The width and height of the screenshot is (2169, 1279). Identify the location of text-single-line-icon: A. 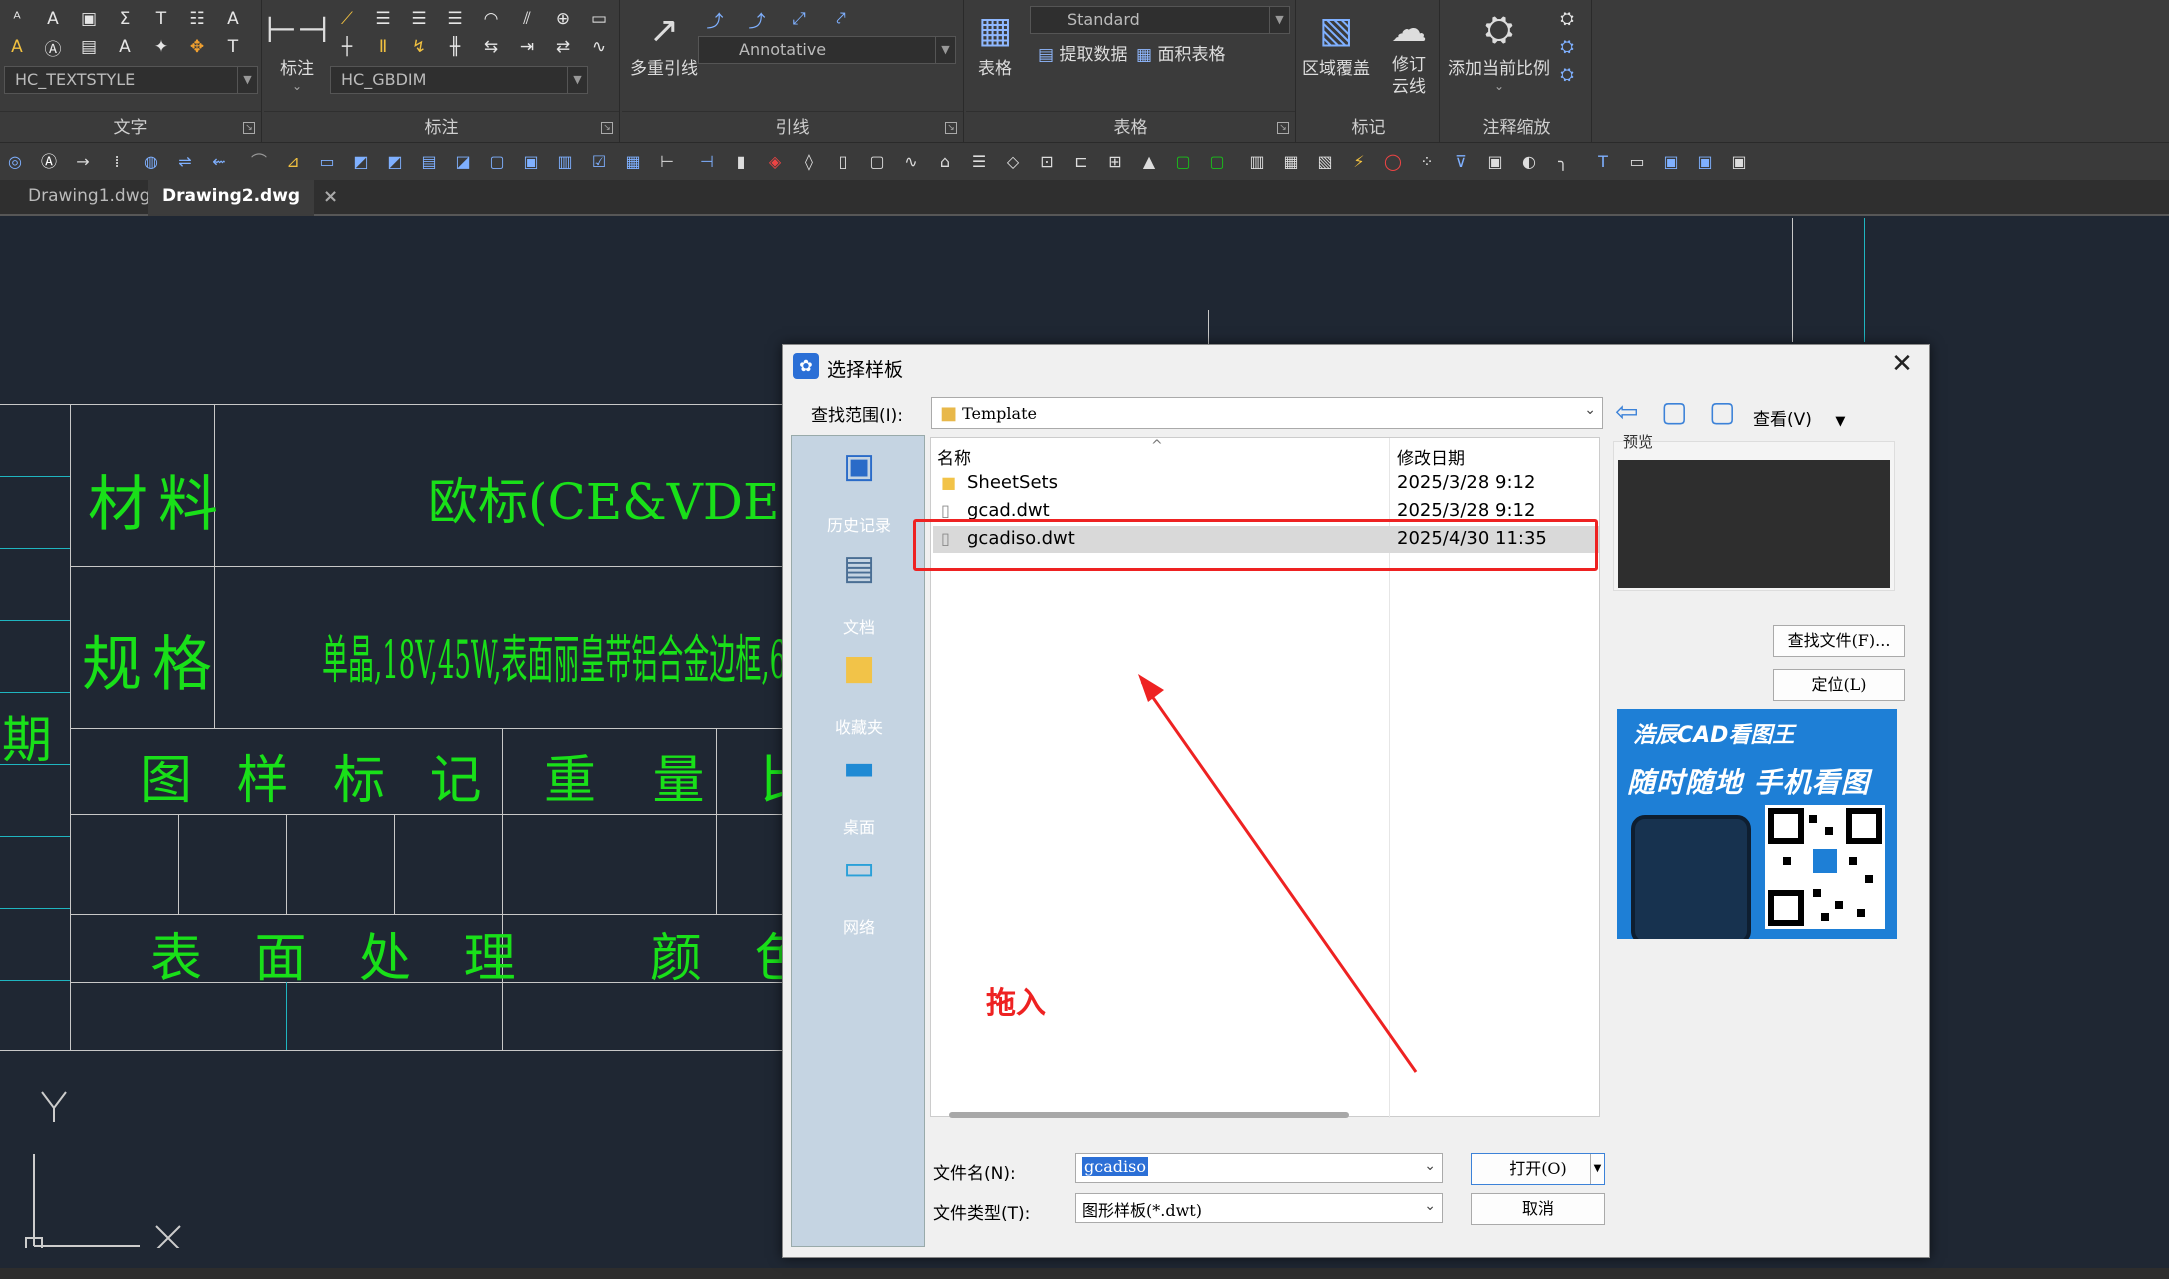
(53, 19).